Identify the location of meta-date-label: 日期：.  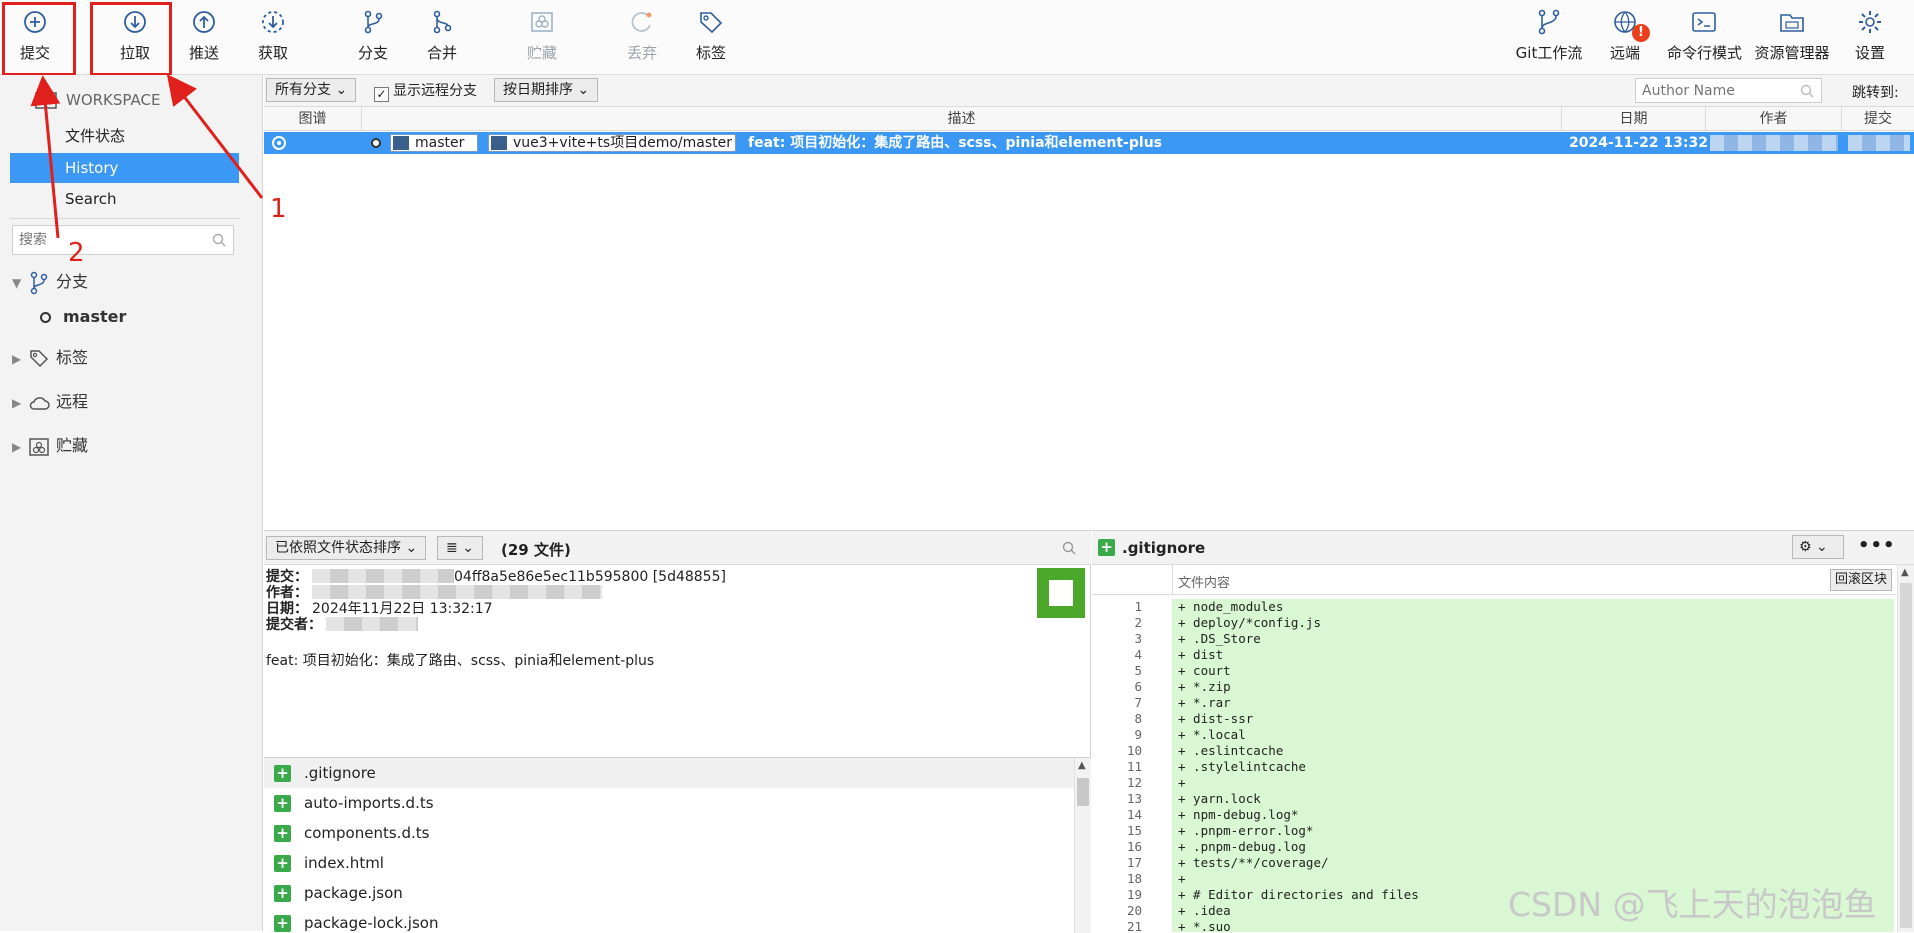
(287, 609).